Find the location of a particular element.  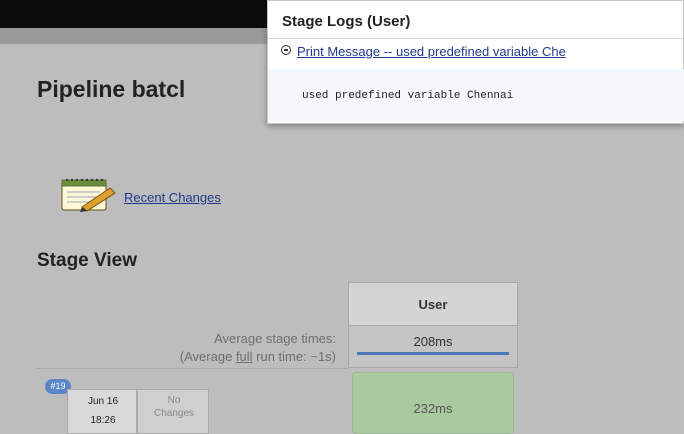

page-title: Pipeline batcl is located at coordinates (111, 89).